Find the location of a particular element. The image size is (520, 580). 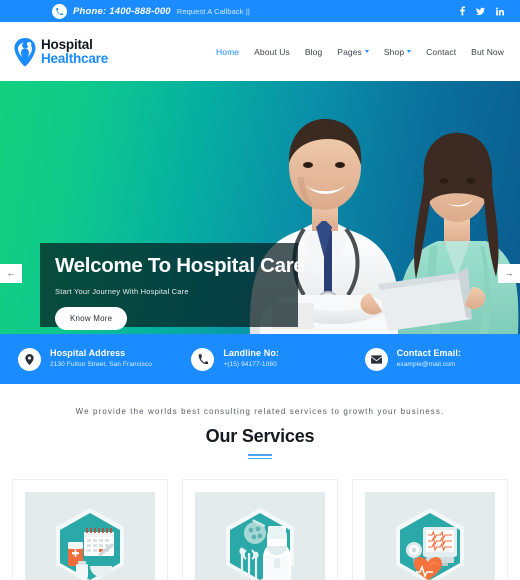

nav-label: About Us is located at coordinates (272, 51).